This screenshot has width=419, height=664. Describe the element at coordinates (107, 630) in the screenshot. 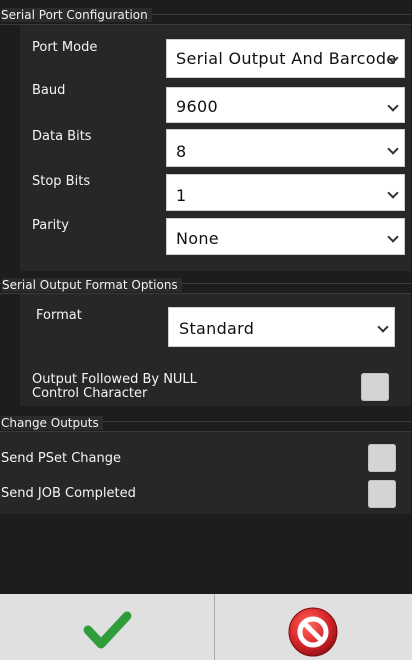

I see `checkmark-icon` at that location.